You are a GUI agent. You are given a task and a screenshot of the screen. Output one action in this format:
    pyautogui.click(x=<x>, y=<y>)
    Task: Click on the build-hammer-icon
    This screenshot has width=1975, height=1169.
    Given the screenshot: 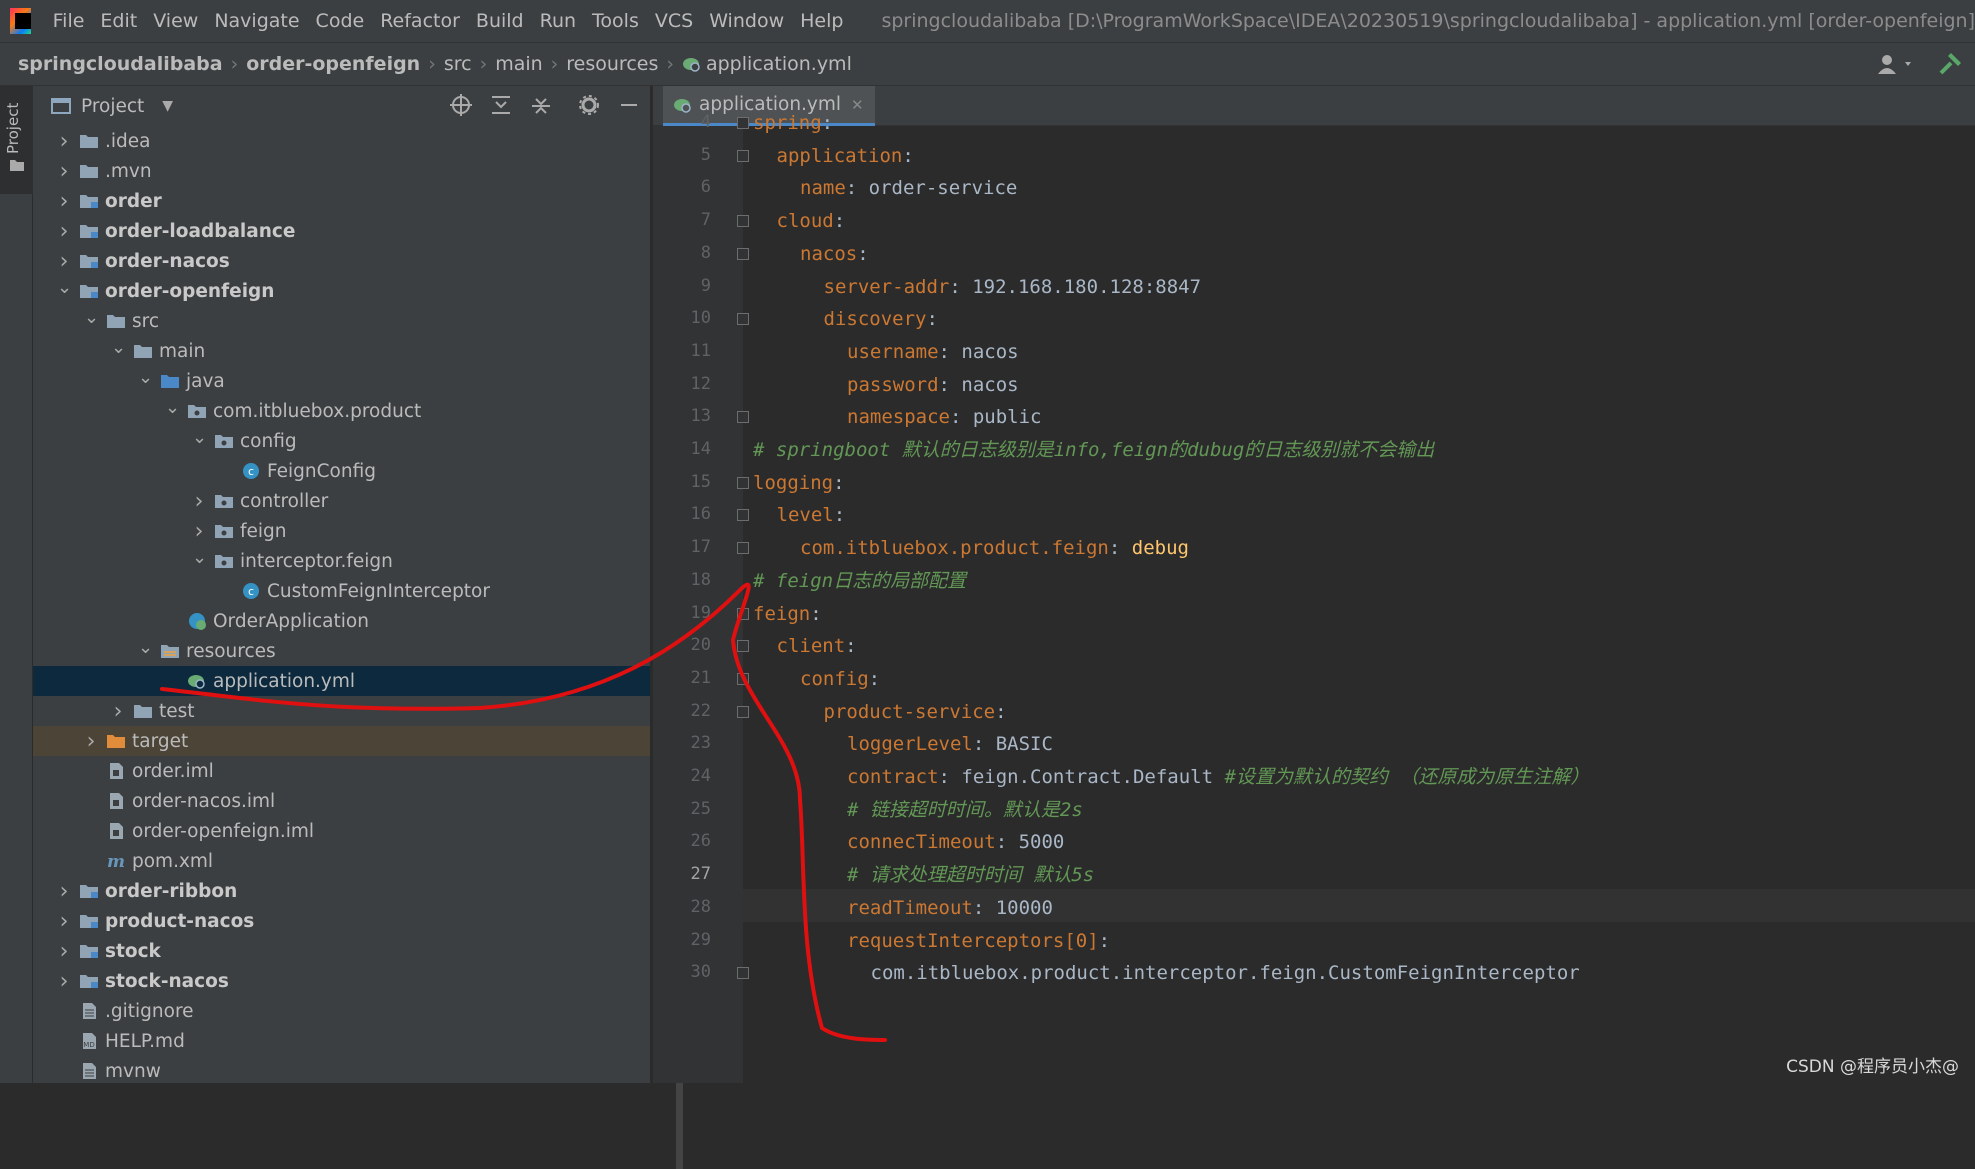 What is the action you would take?
    pyautogui.click(x=1950, y=64)
    